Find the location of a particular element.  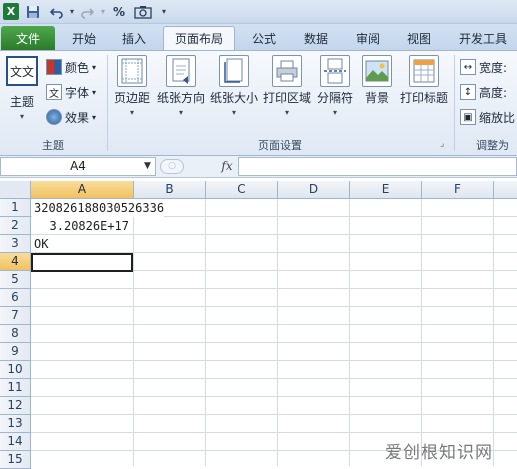

print-titles-icon is located at coordinates (424, 71).